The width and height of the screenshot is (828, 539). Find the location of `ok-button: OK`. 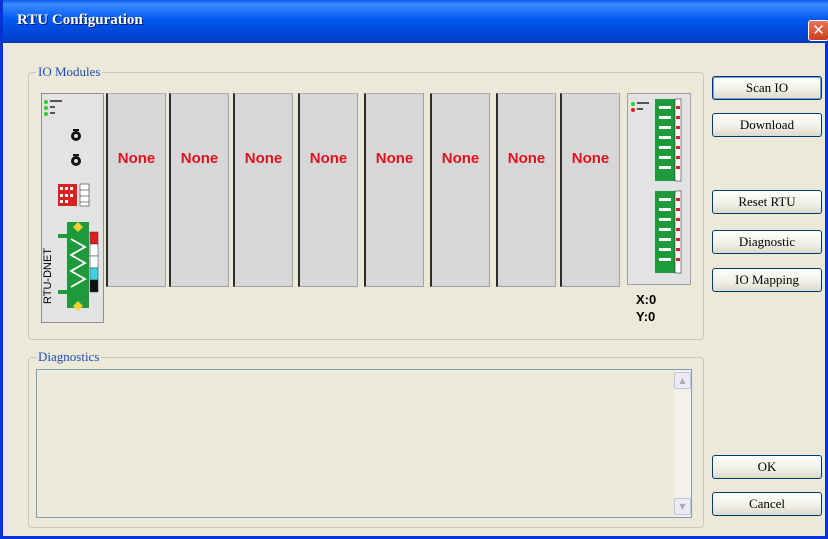

ok-button: OK is located at coordinates (767, 467).